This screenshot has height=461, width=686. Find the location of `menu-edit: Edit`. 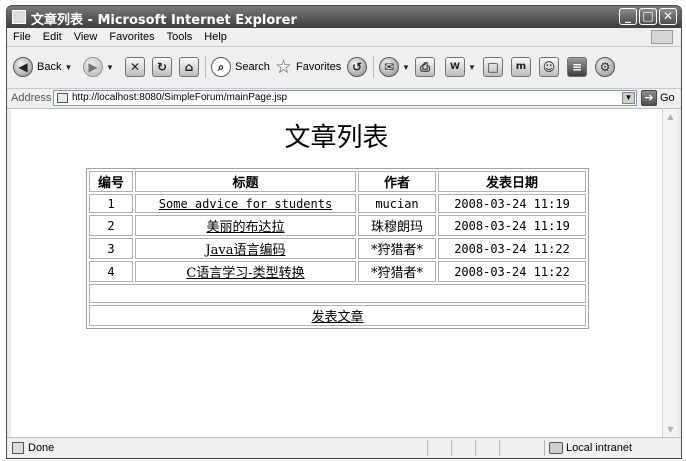

menu-edit: Edit is located at coordinates (52, 36).